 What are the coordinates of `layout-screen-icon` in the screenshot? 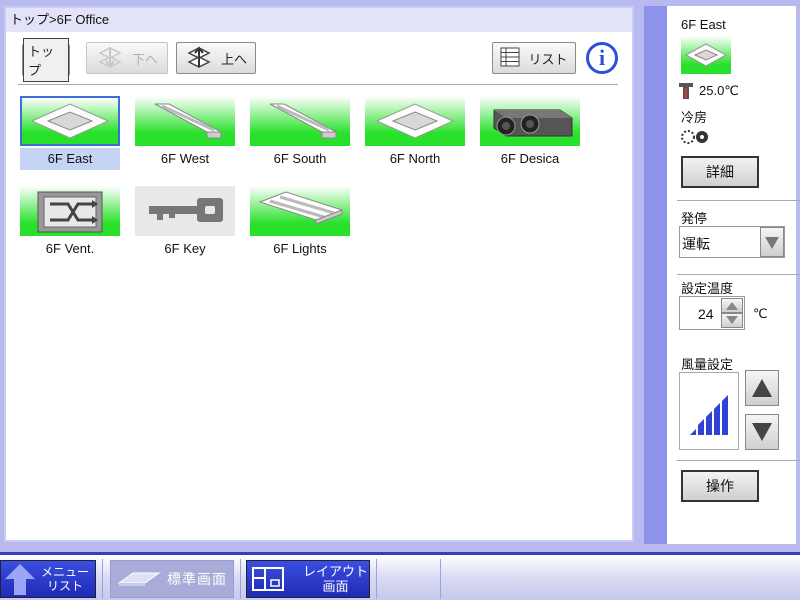 It's located at (268, 579).